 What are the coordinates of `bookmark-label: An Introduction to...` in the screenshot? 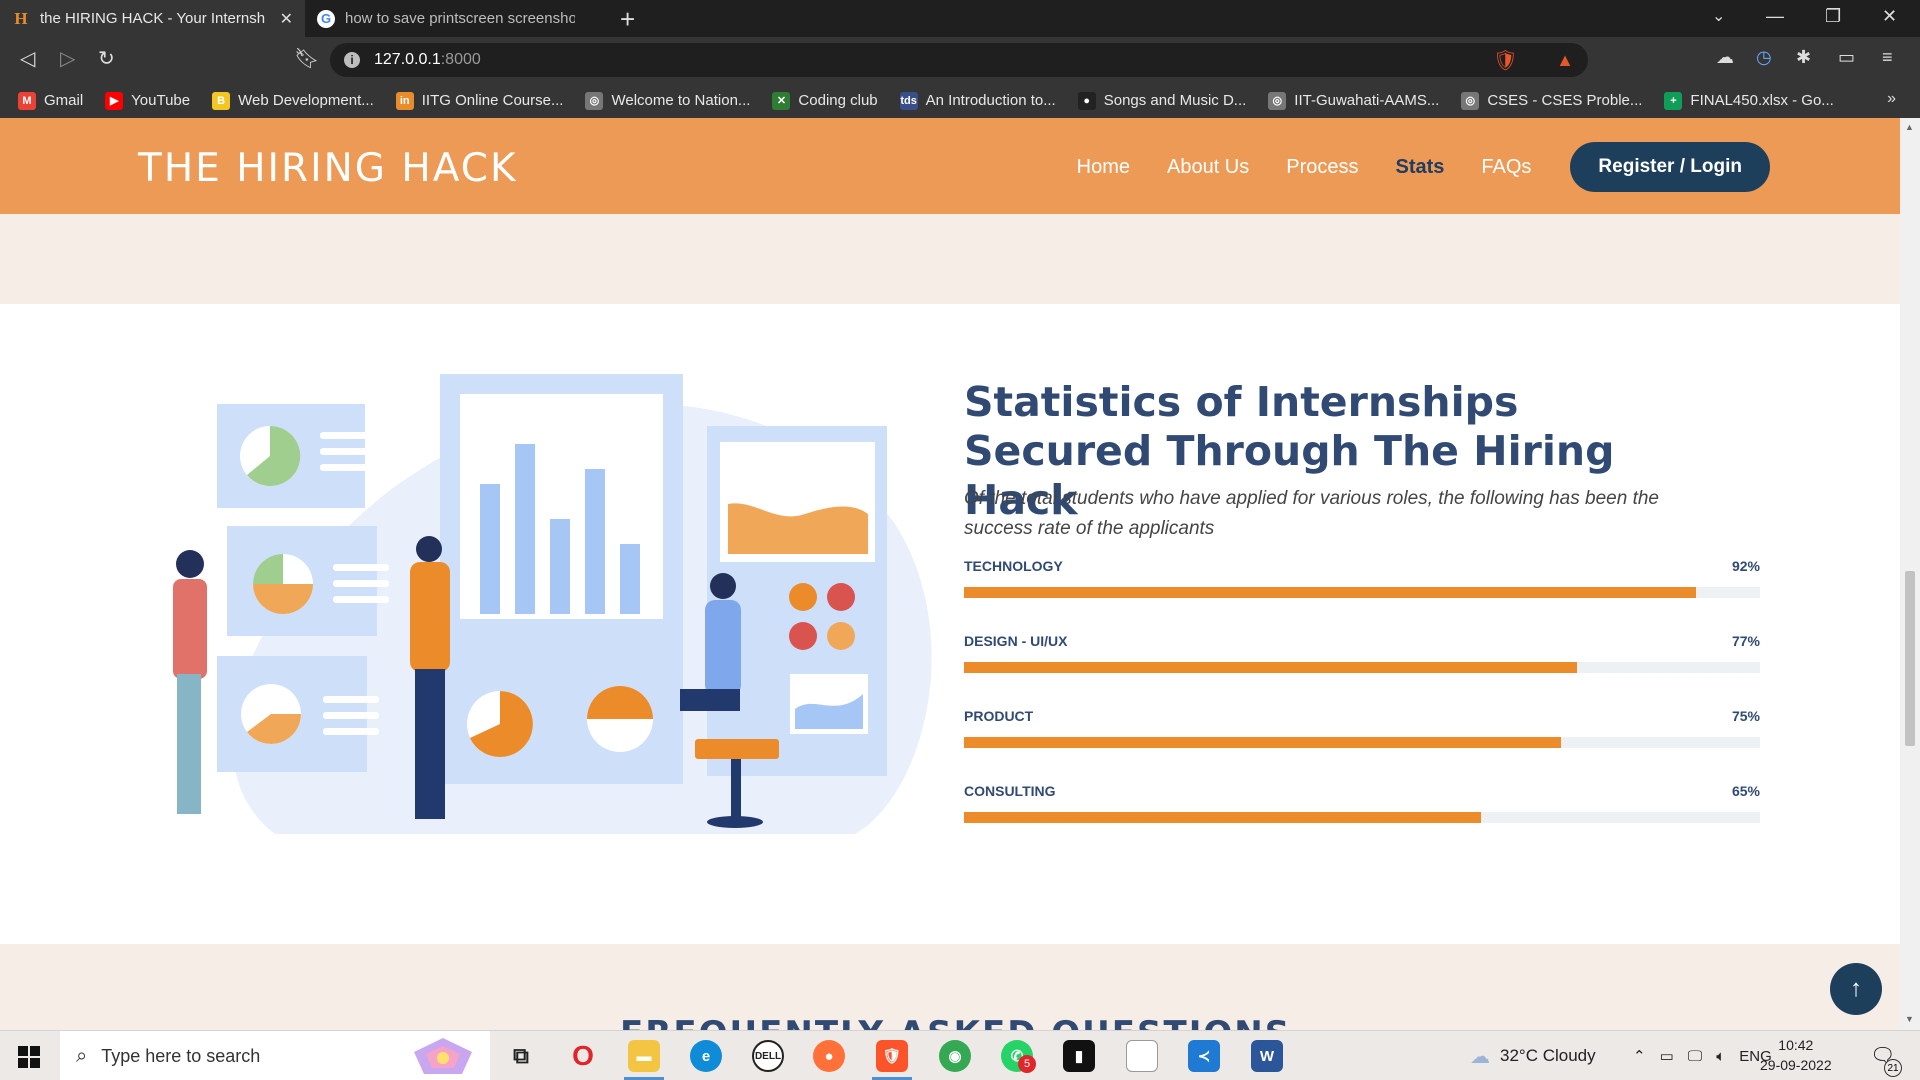 It's located at (990, 100).